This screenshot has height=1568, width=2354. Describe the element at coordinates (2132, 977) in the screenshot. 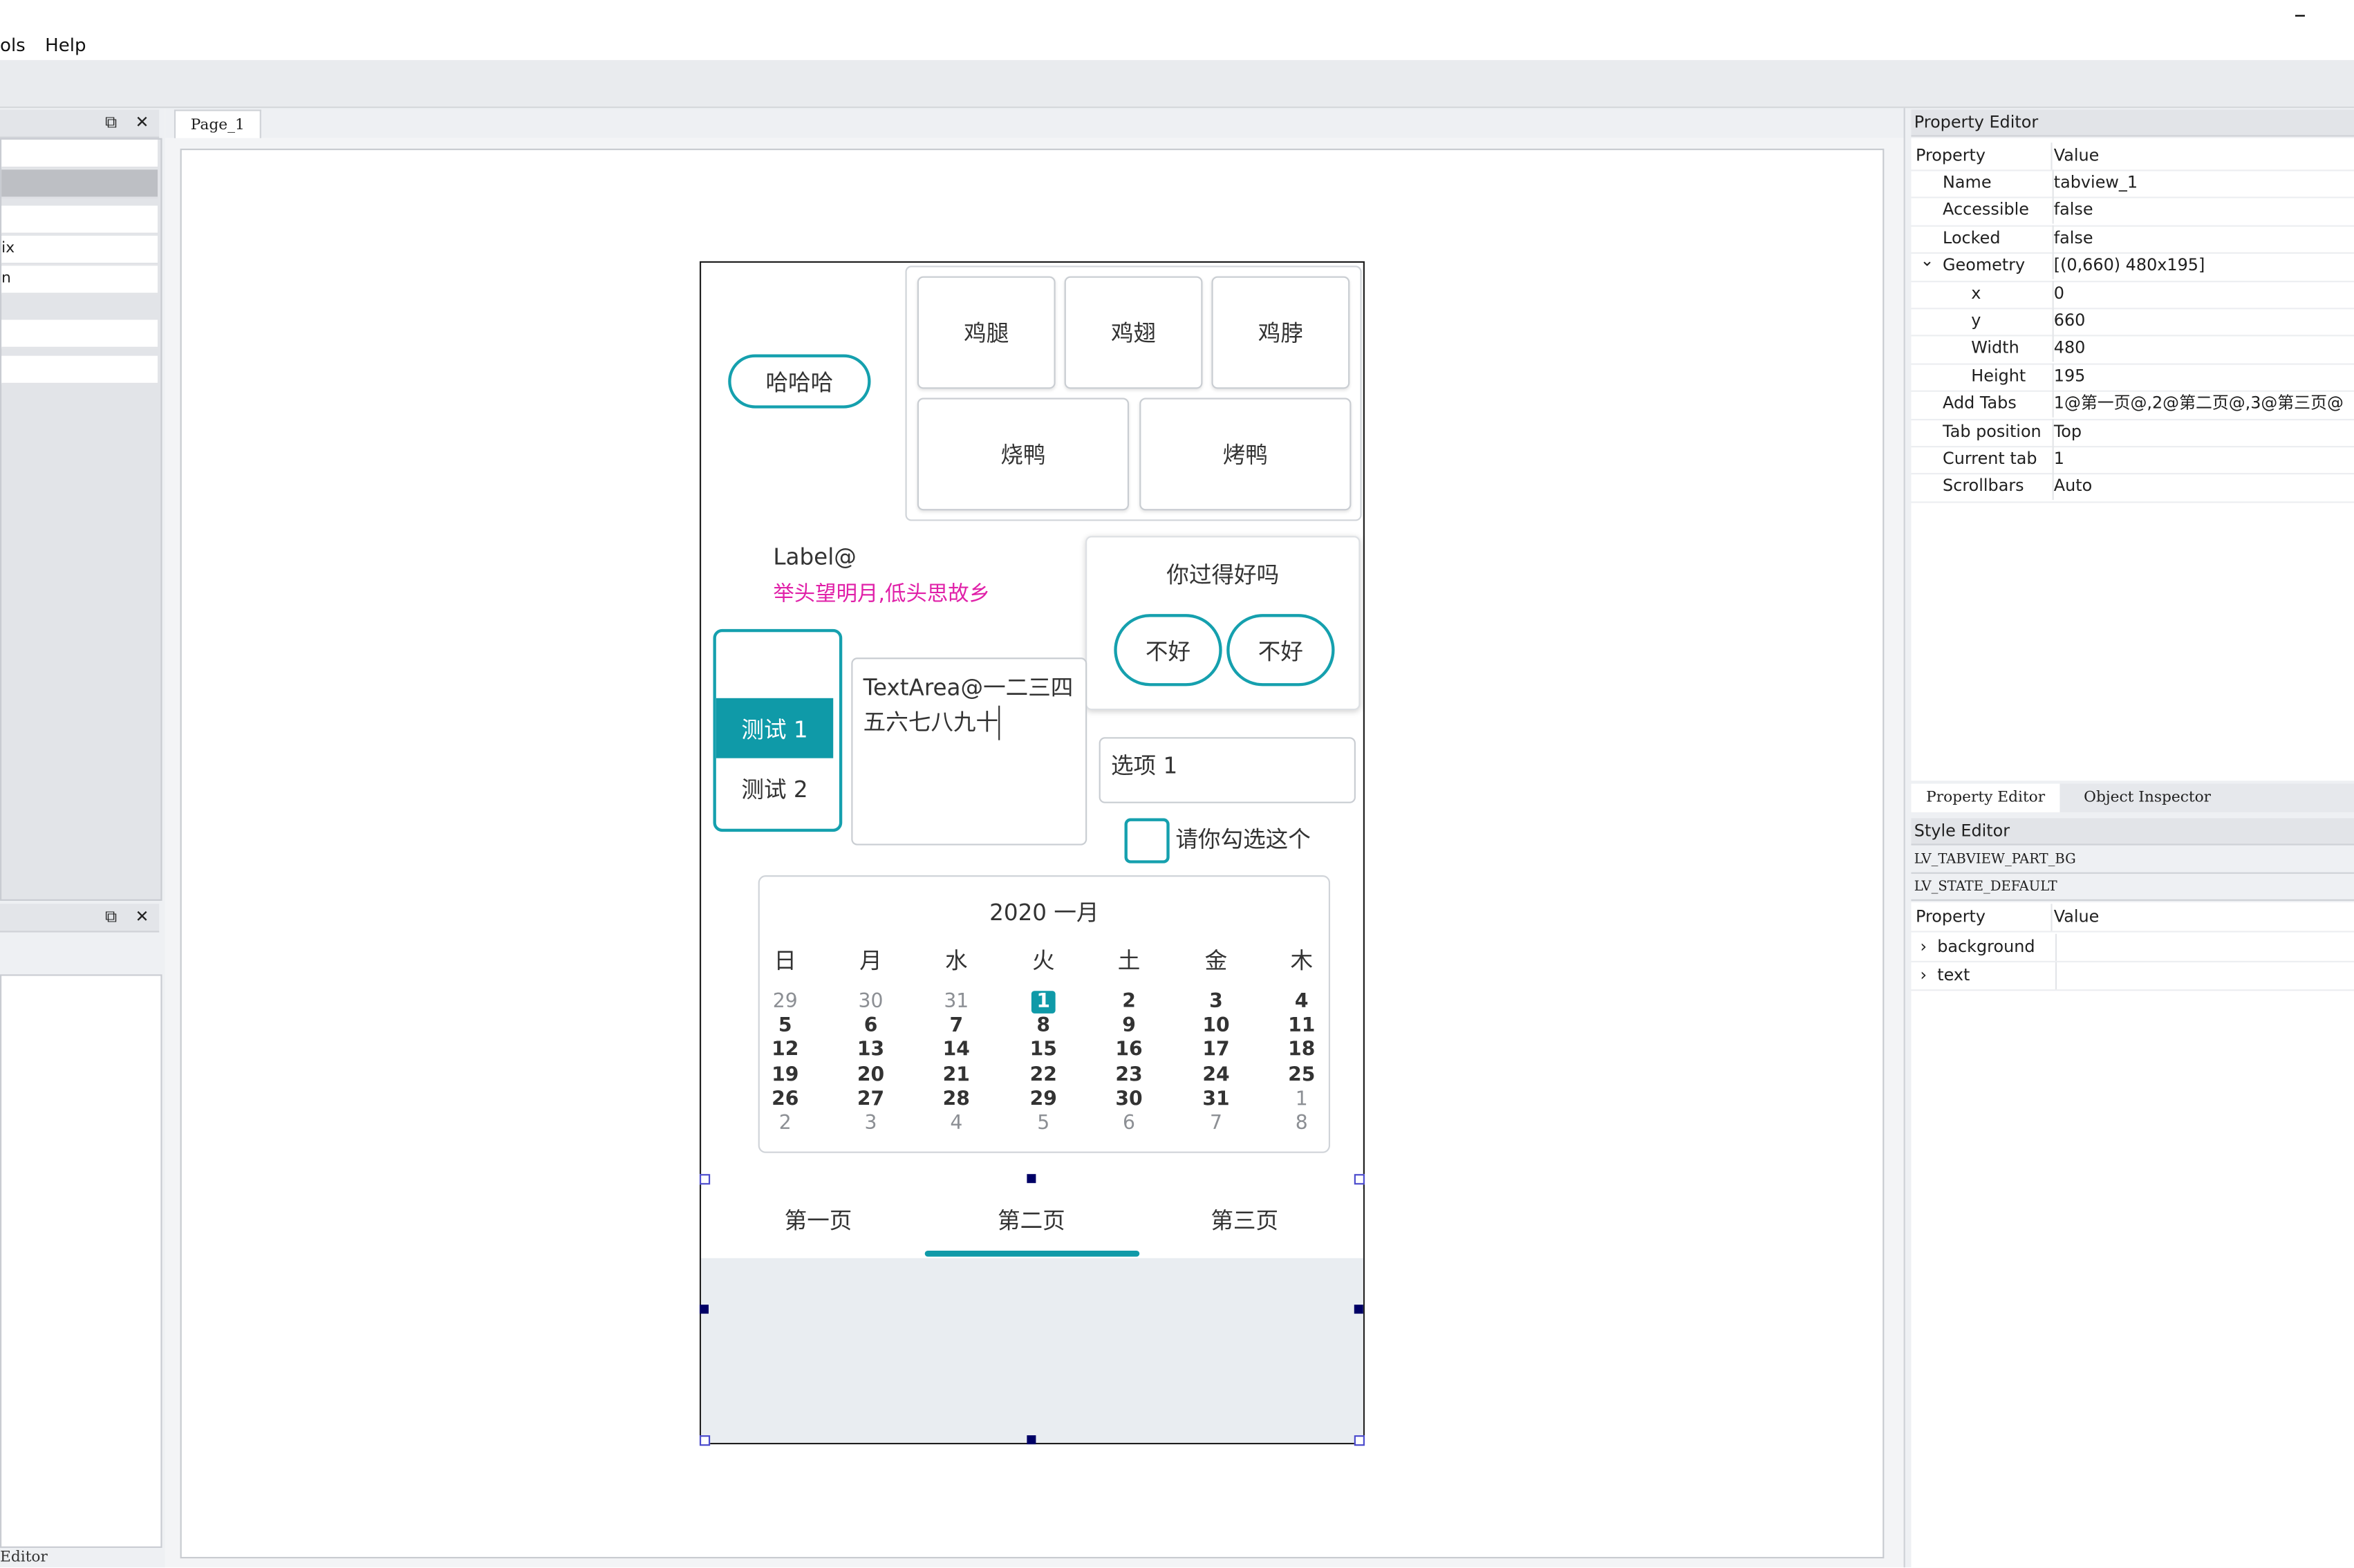

I see `style-row: › text` at that location.